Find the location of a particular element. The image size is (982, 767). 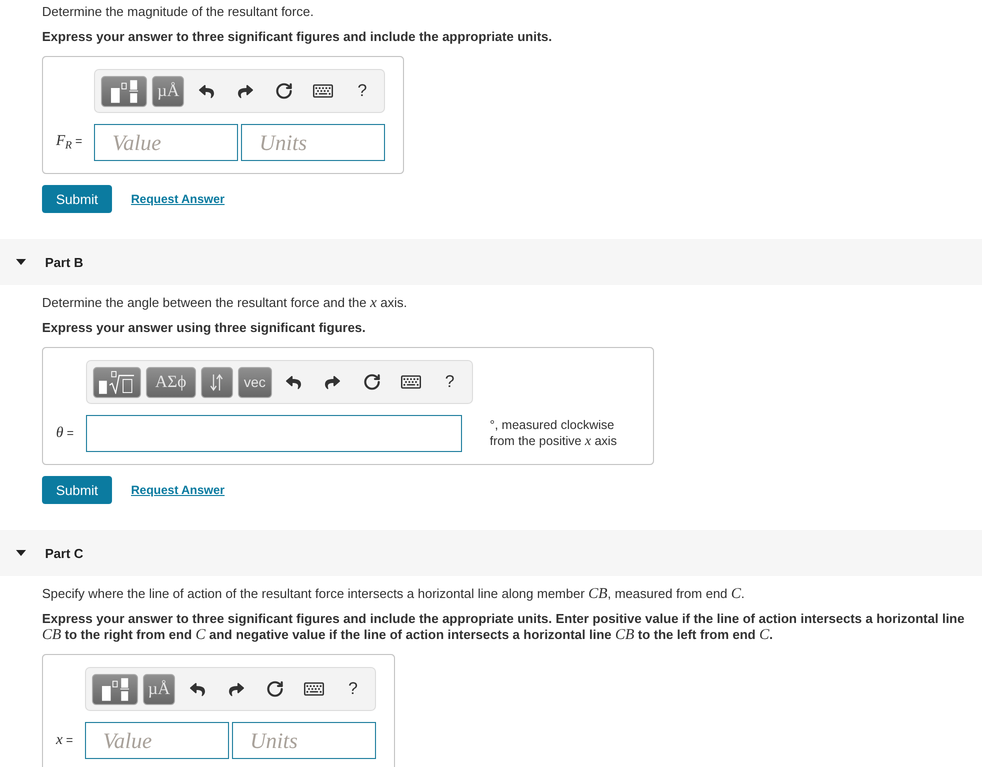

vector-button: vec is located at coordinates (255, 382).